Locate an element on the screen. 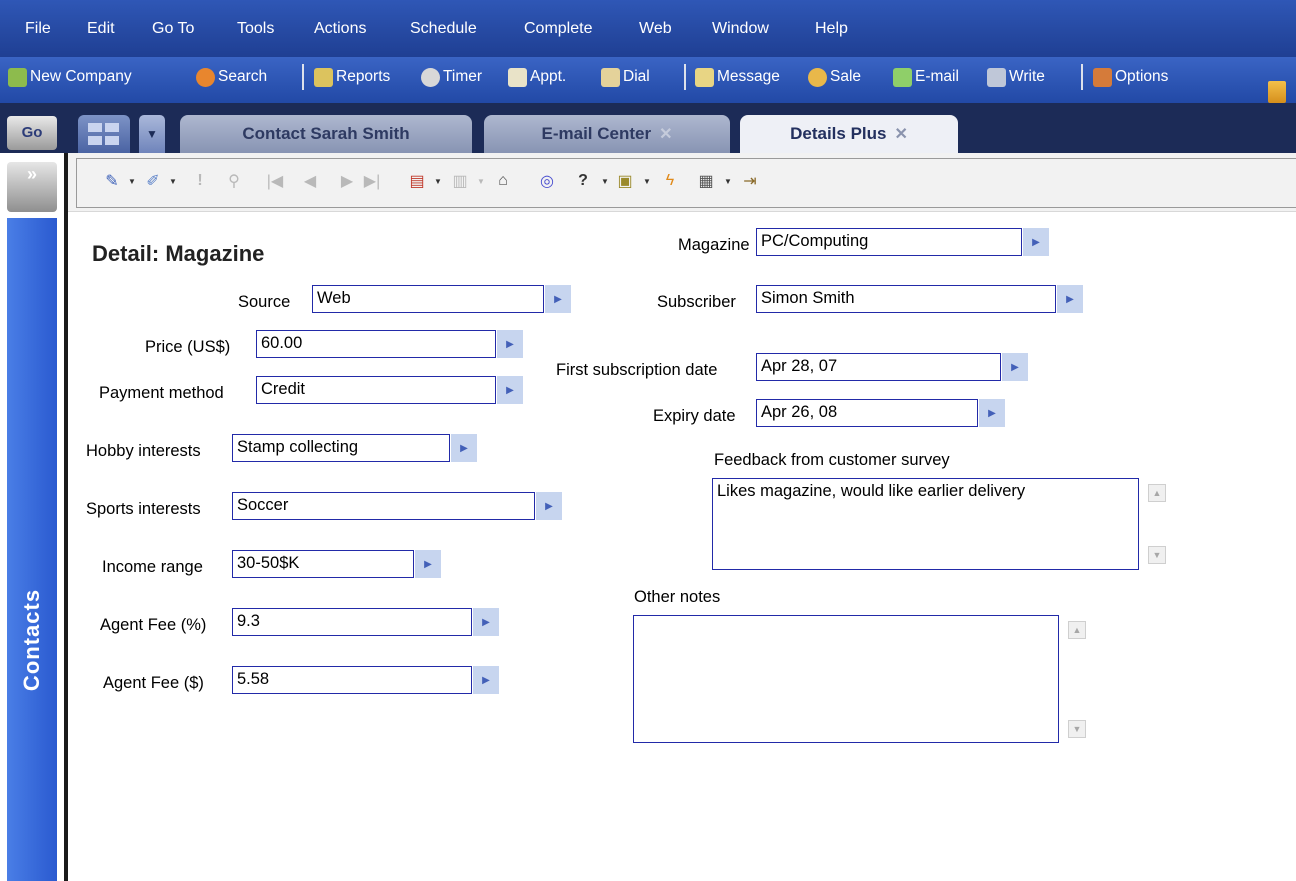  price-label: Price (US$) is located at coordinates (188, 347).